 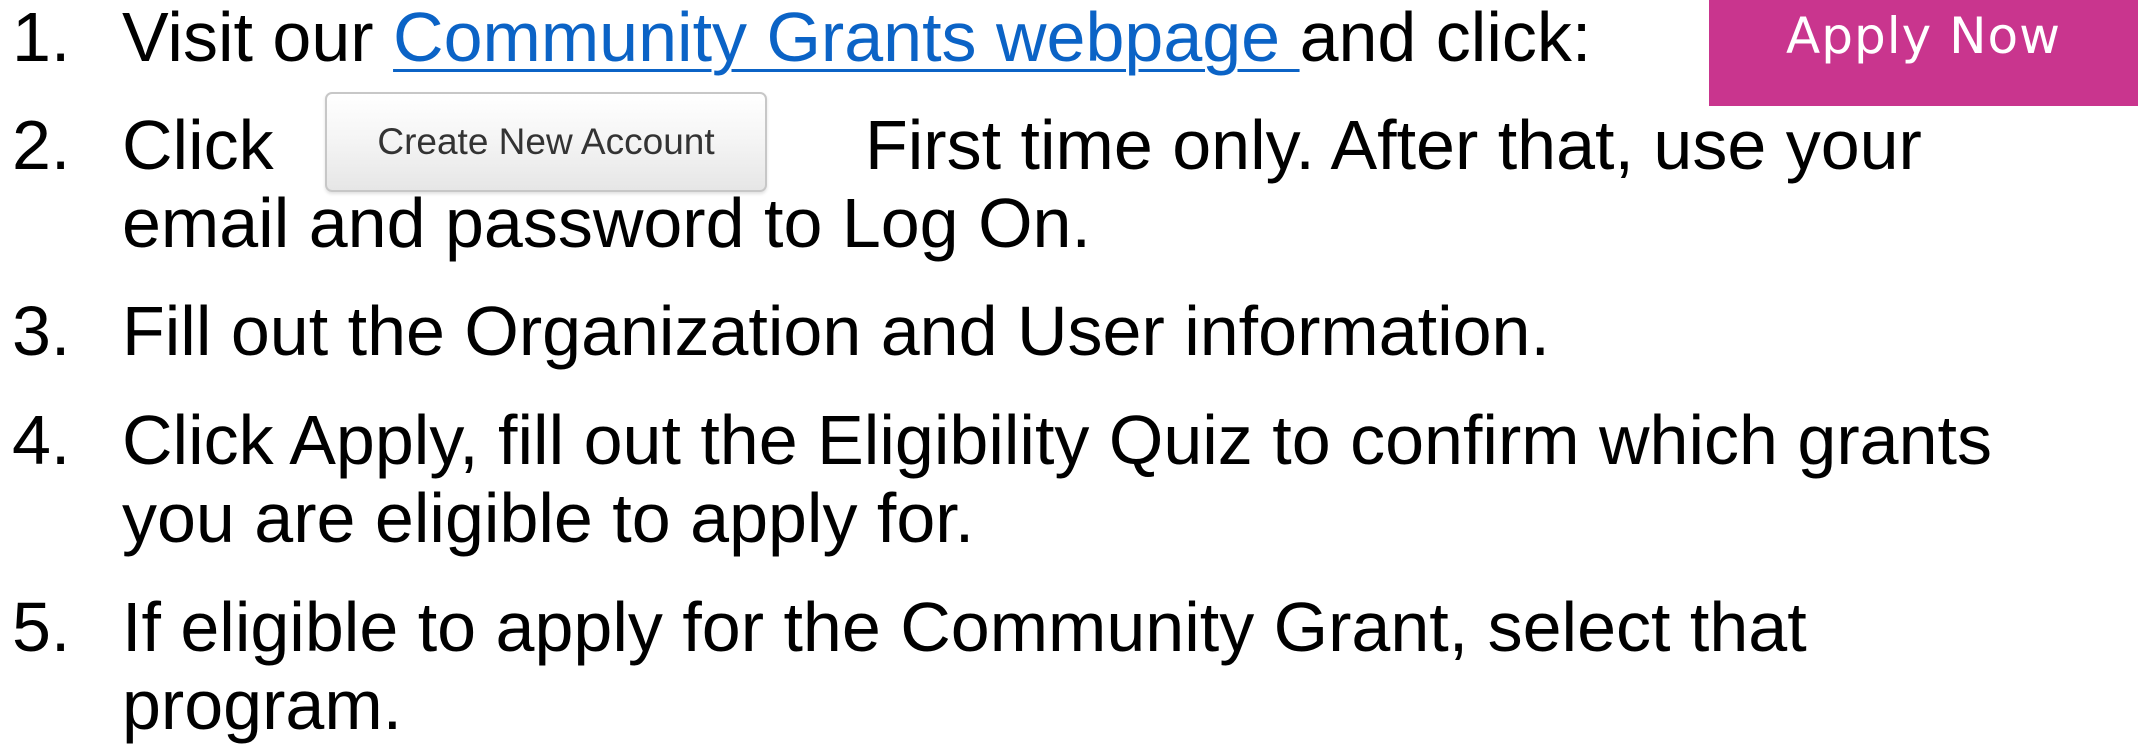 What do you see at coordinates (41, 331) in the screenshot?
I see `step-number: 3.` at bounding box center [41, 331].